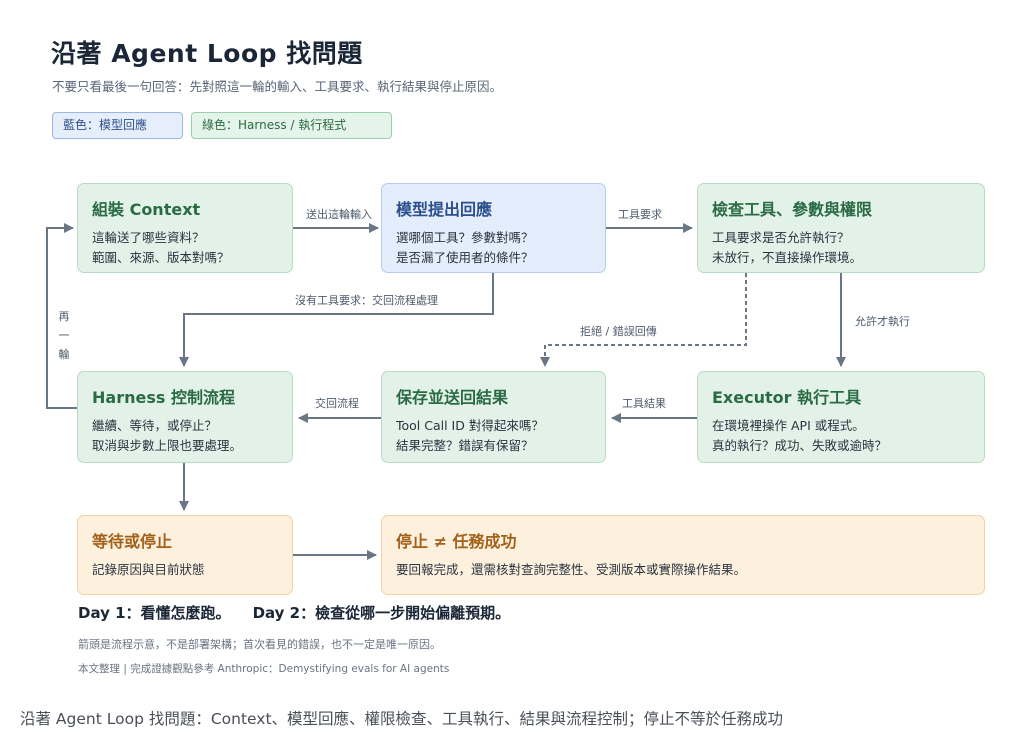  Describe the element at coordinates (381, 613) in the screenshot. I see `day2-text: Day 2：檢查從哪一步開始偏離預期。` at that location.